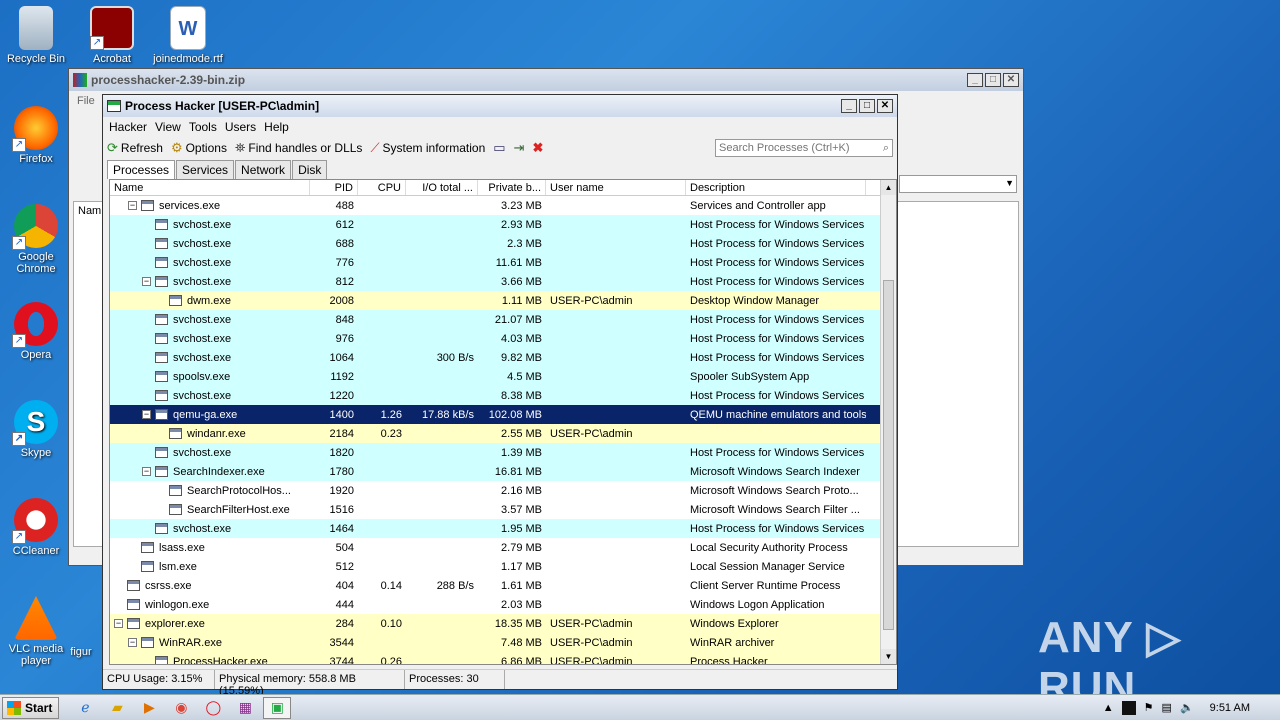 This screenshot has width=1280, height=720. What do you see at coordinates (732, 642) in the screenshot?
I see `process-desc-cell: WinRAR archiver` at bounding box center [732, 642].